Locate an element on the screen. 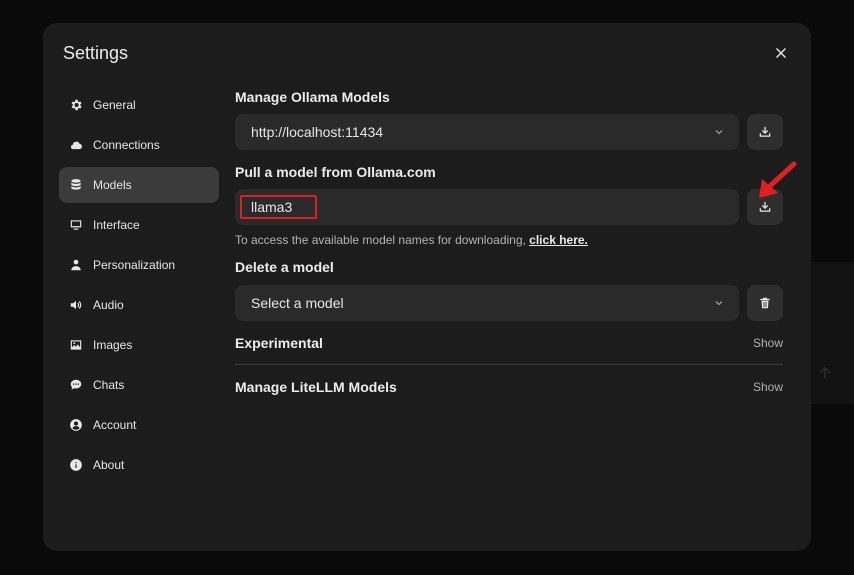 The image size is (854, 575). sidebar-item-label: Images is located at coordinates (113, 345).